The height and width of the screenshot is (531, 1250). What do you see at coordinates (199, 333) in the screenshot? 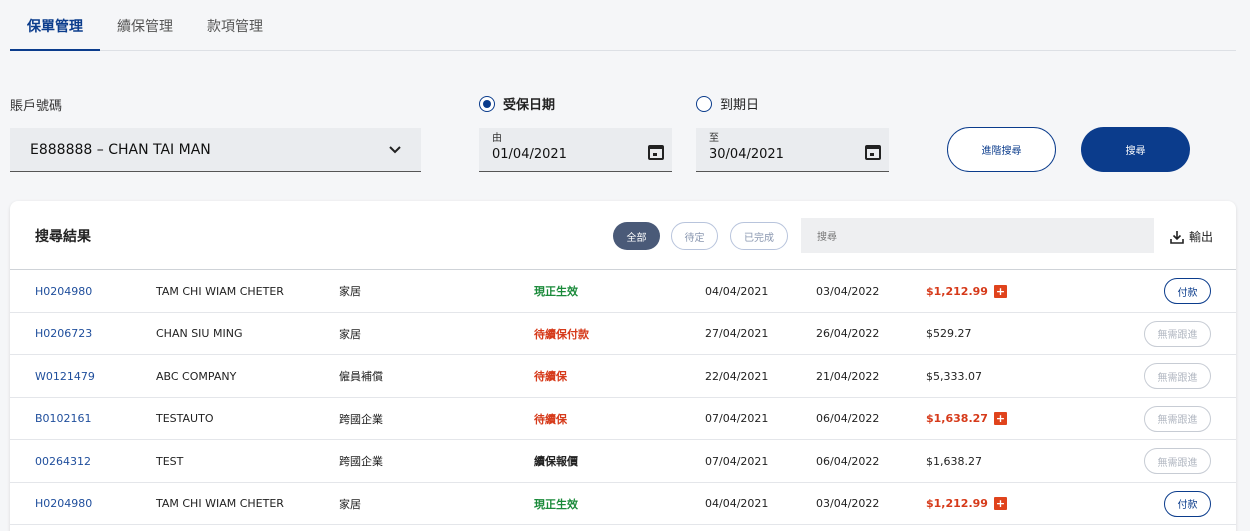
I see `policy-holder: CHAN SIU MING` at bounding box center [199, 333].